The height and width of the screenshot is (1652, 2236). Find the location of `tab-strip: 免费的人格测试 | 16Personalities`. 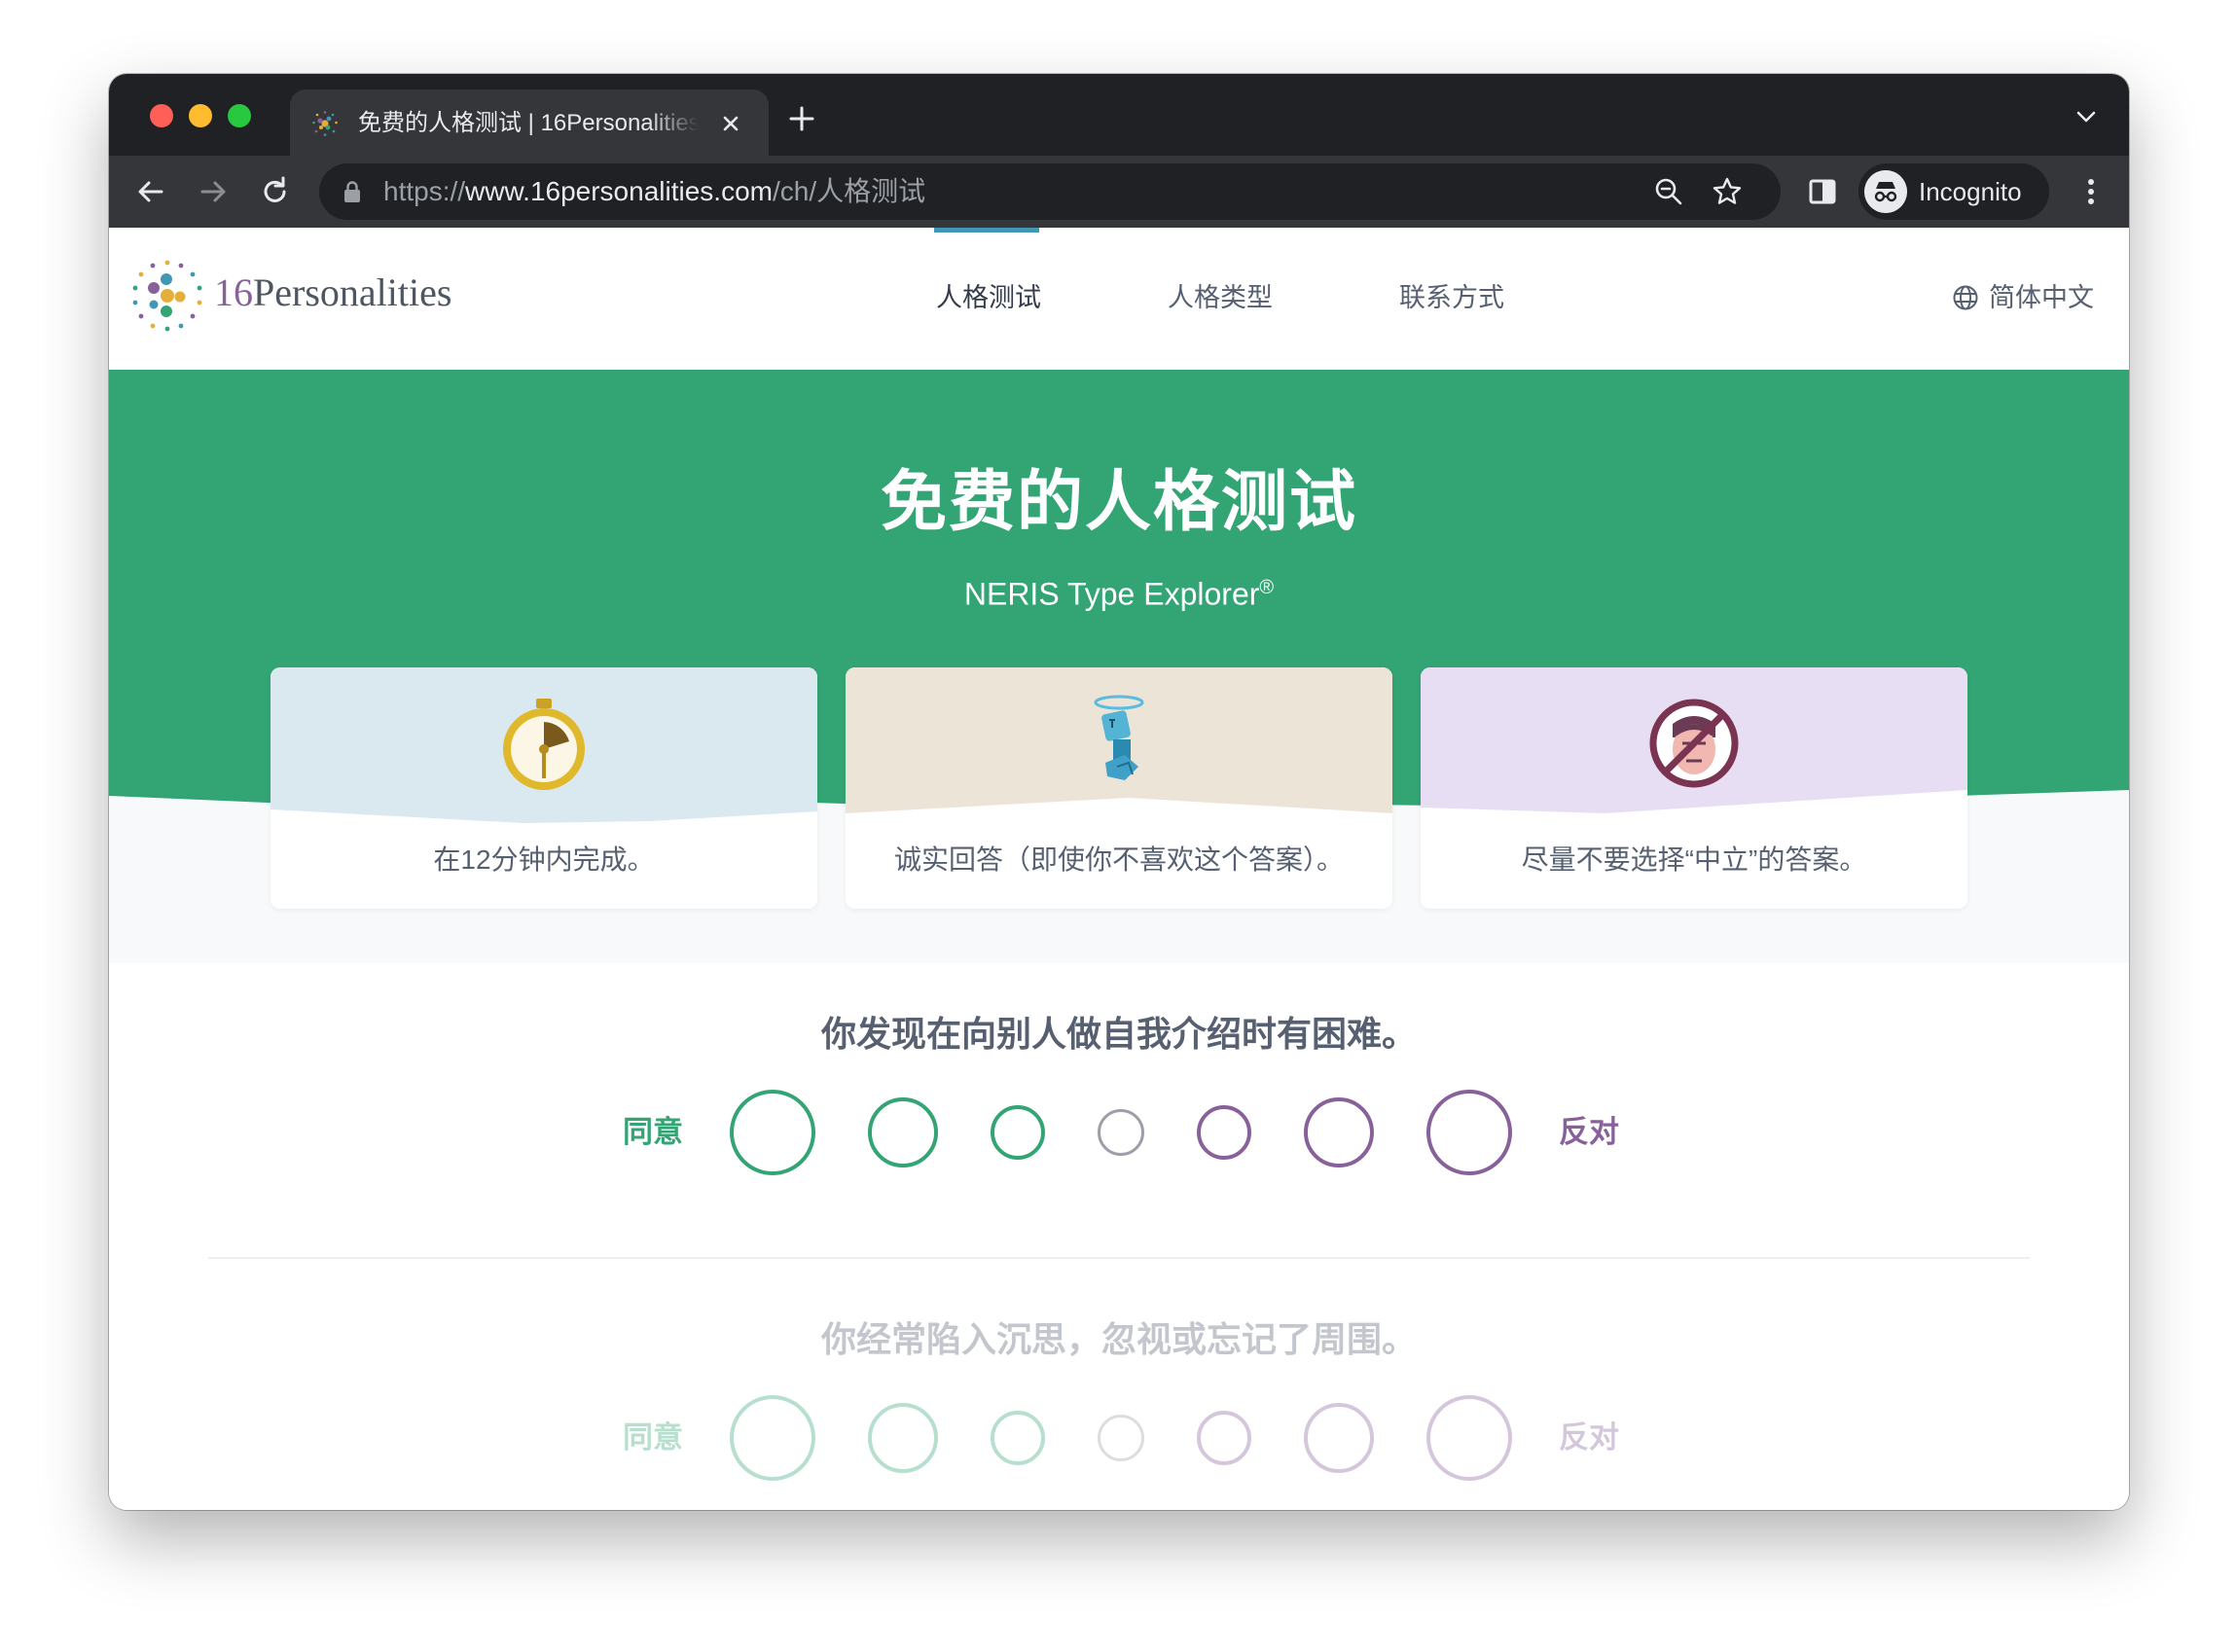

tab-strip: 免费的人格测试 | 16Personalities is located at coordinates (1119, 115).